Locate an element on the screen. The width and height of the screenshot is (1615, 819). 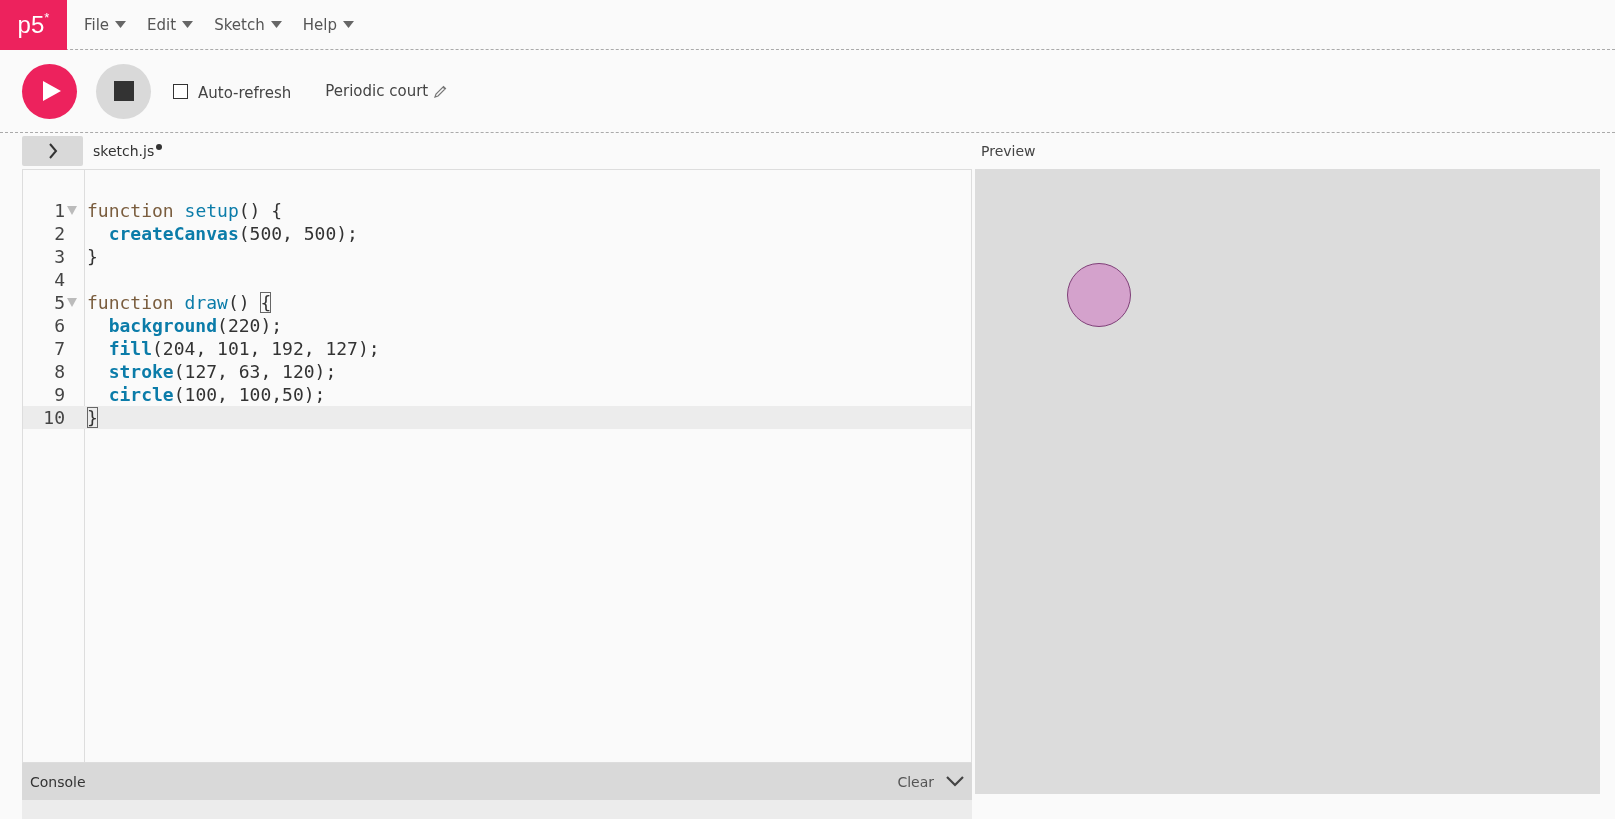
chevron-down-icon is located at coordinates (955, 781).